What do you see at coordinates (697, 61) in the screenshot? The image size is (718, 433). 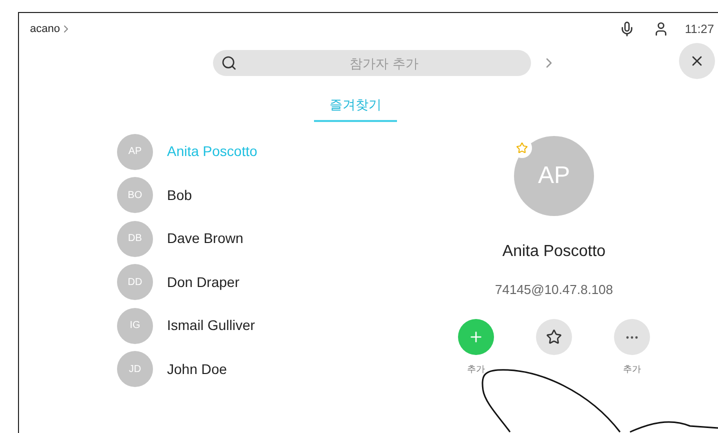 I see `close-button` at bounding box center [697, 61].